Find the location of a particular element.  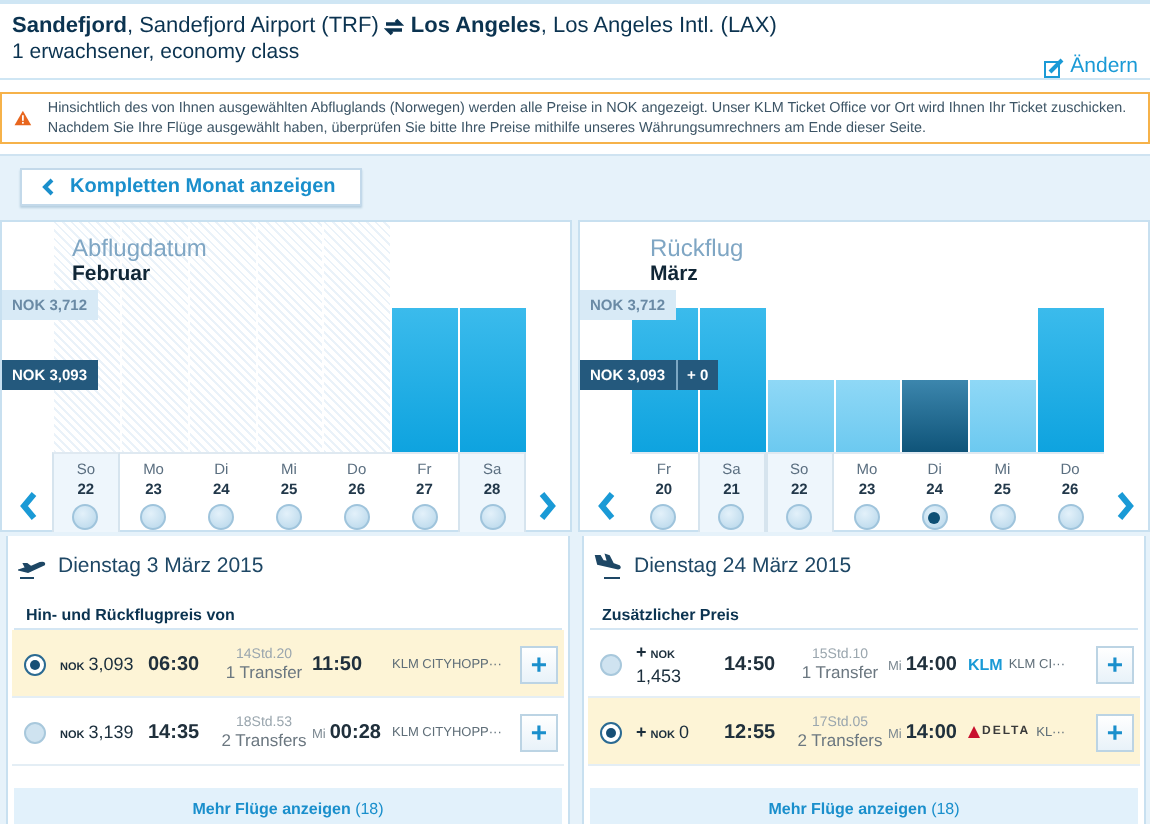

calendar-title: Rückflug is located at coordinates (697, 248).